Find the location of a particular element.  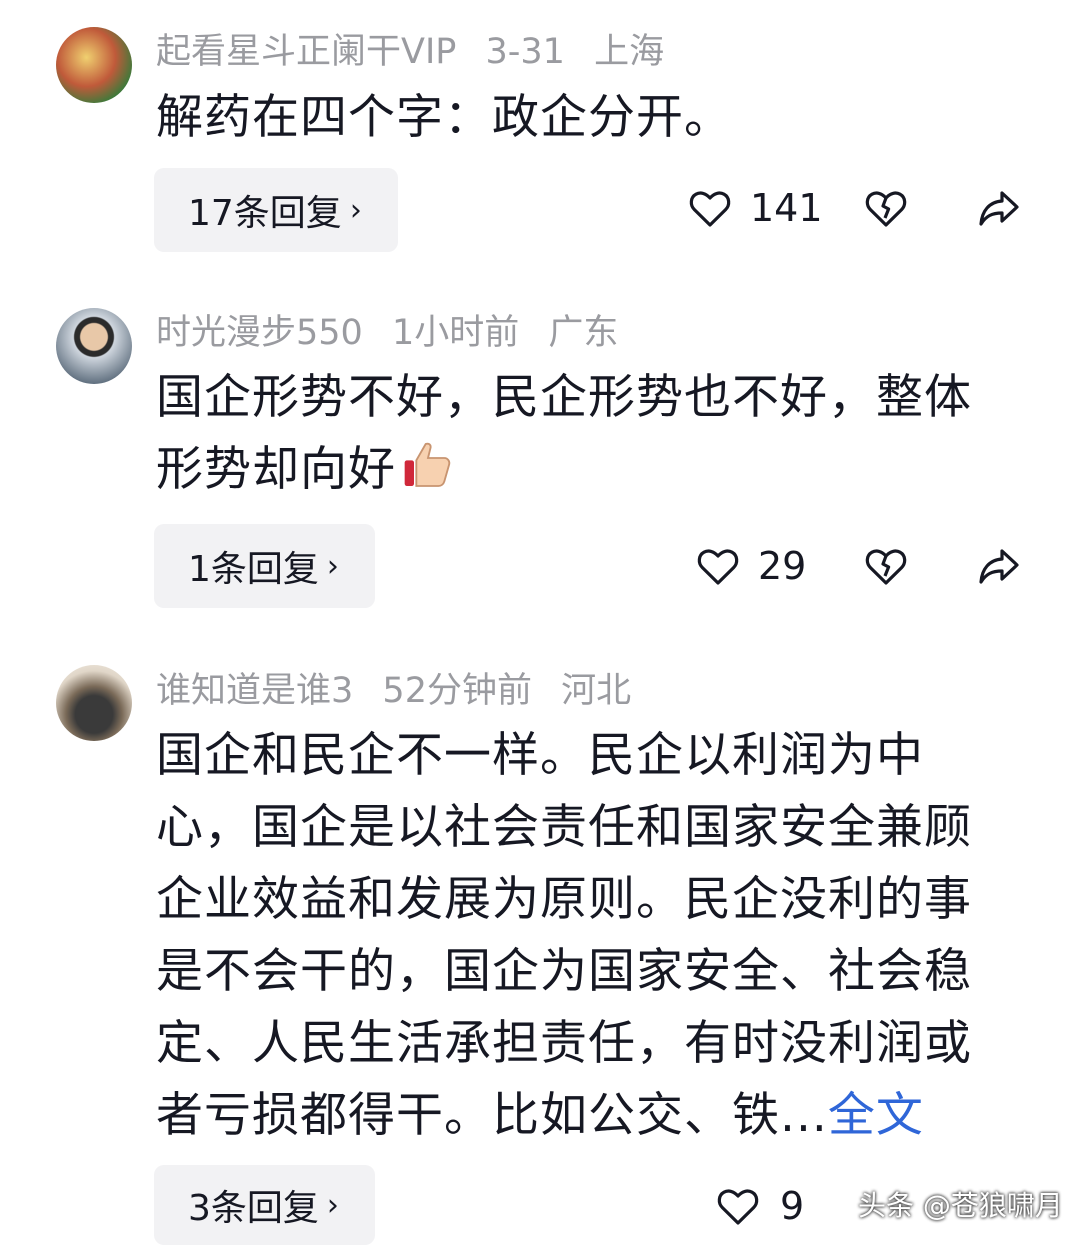

comment-text: 解药在四个字：政企分开。 is located at coordinates (444, 117).